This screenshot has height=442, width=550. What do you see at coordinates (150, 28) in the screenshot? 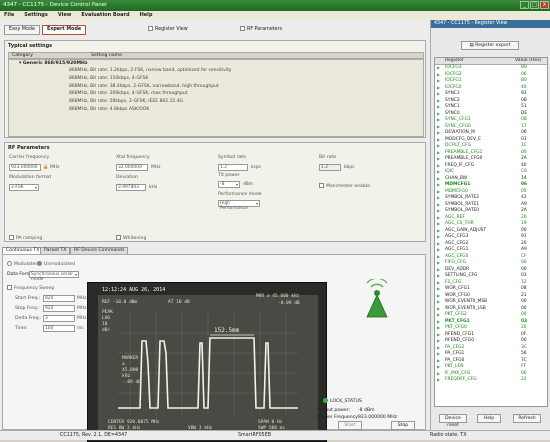
I see `register-view-checkbox` at bounding box center [150, 28].